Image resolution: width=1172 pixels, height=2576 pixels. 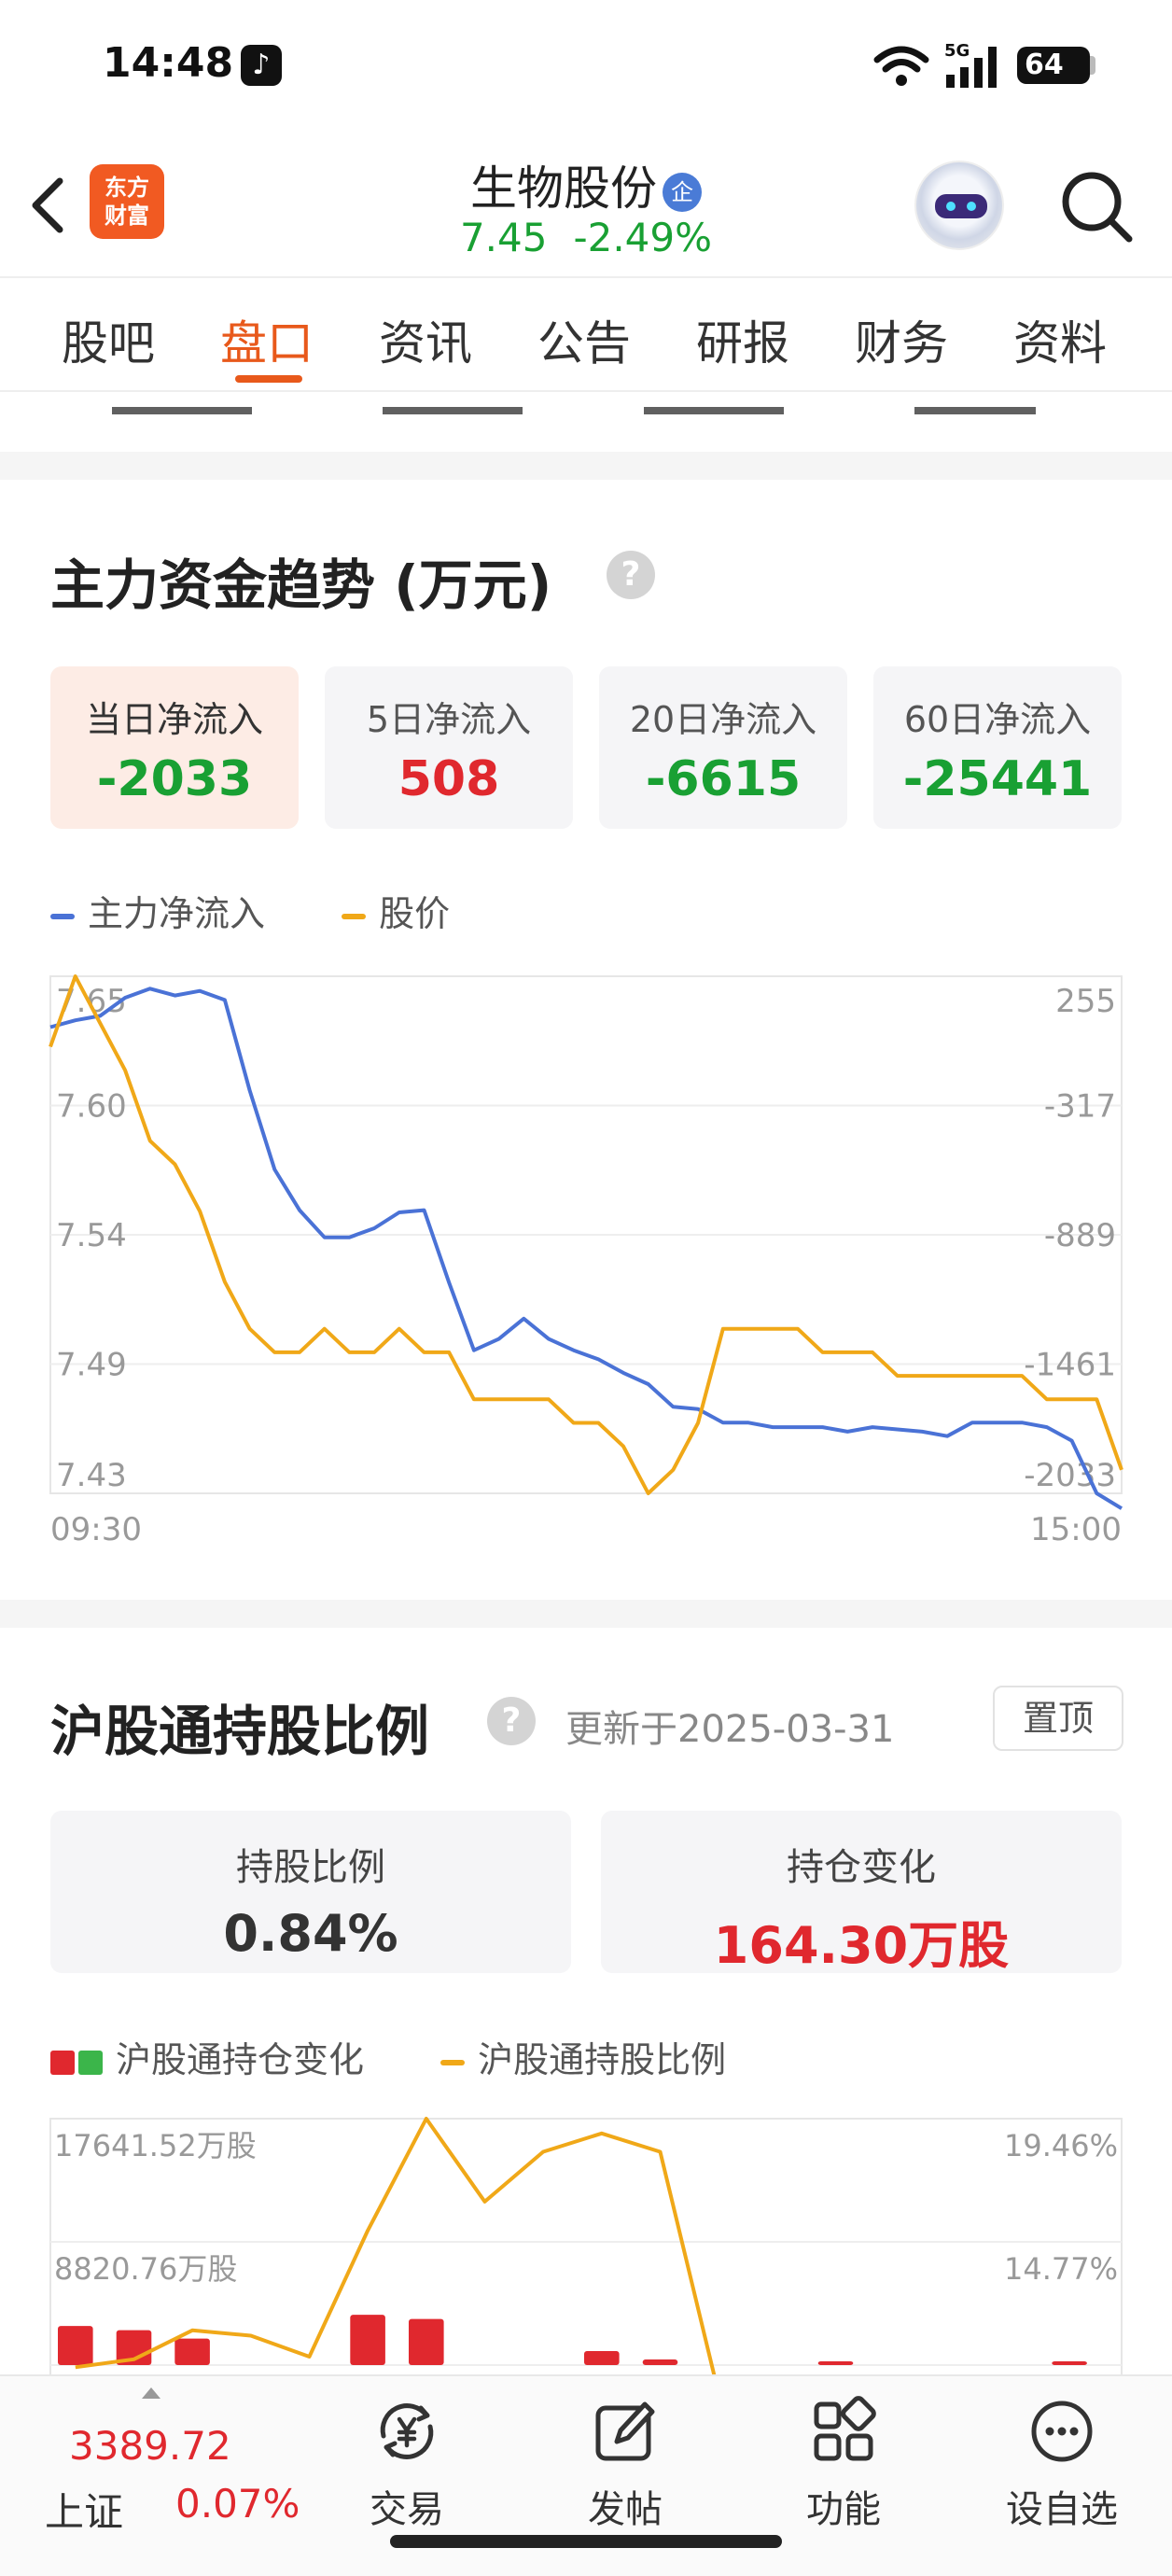 What do you see at coordinates (586, 410) in the screenshot?
I see `scrolled-content-remnant` at bounding box center [586, 410].